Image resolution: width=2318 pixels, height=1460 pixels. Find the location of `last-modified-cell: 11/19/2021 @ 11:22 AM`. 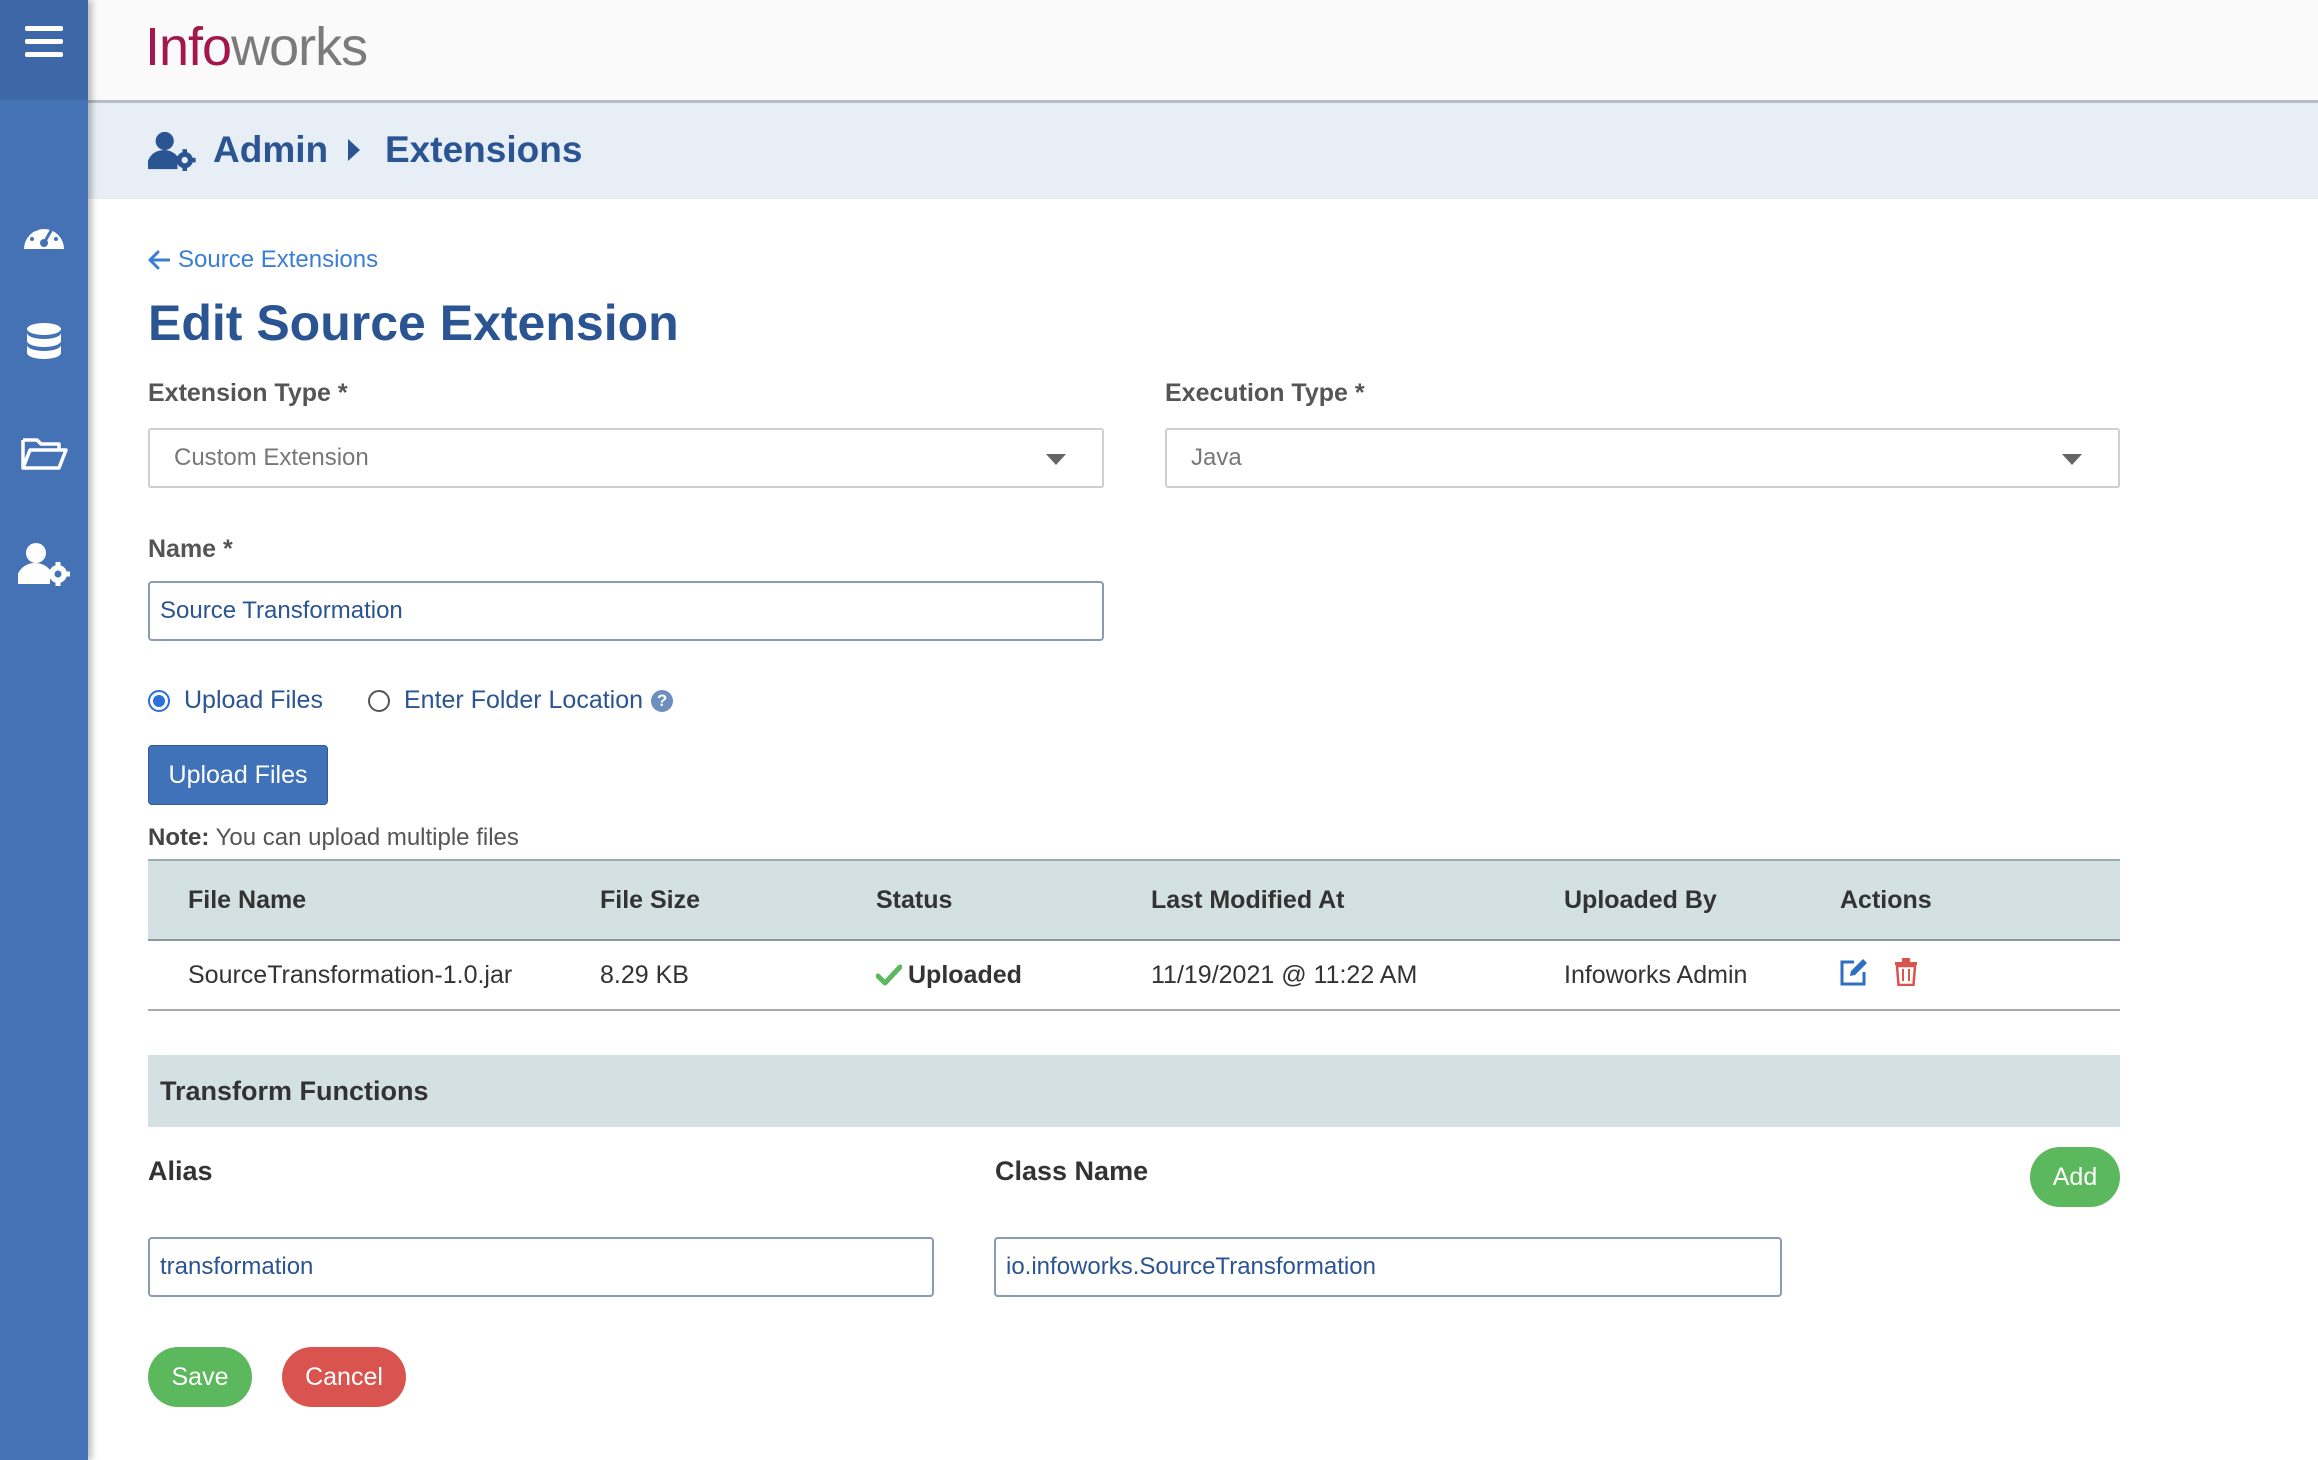

last-modified-cell: 11/19/2021 @ 11:22 AM is located at coordinates (1284, 974).